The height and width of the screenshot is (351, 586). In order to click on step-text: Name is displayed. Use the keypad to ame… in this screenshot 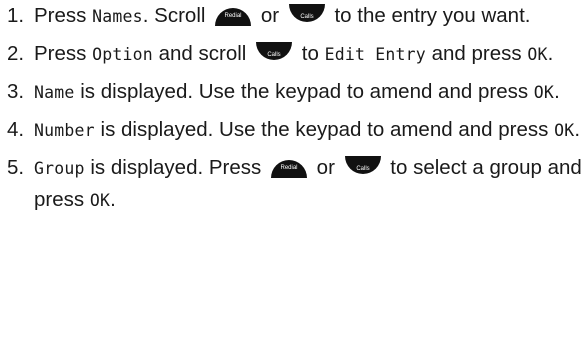, I will do `click(310, 92)`.